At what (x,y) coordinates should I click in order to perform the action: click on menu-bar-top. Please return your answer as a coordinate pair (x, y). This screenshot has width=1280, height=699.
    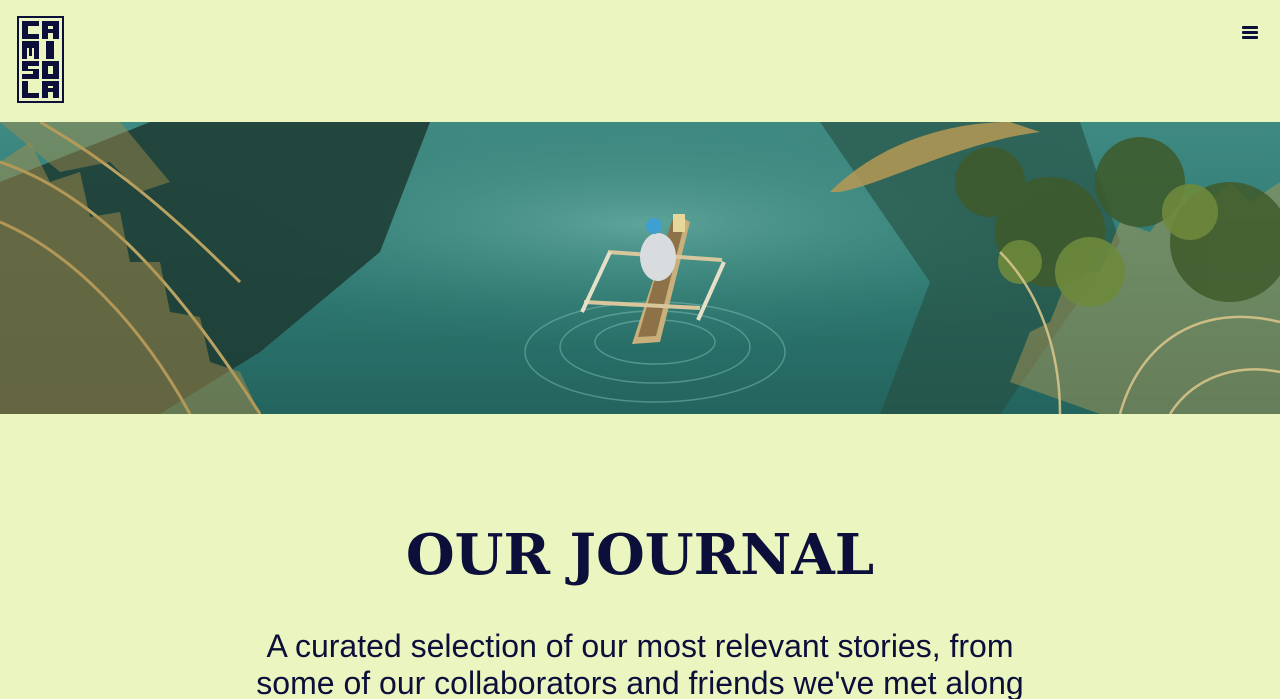
    Looking at the image, I should click on (1250, 27).